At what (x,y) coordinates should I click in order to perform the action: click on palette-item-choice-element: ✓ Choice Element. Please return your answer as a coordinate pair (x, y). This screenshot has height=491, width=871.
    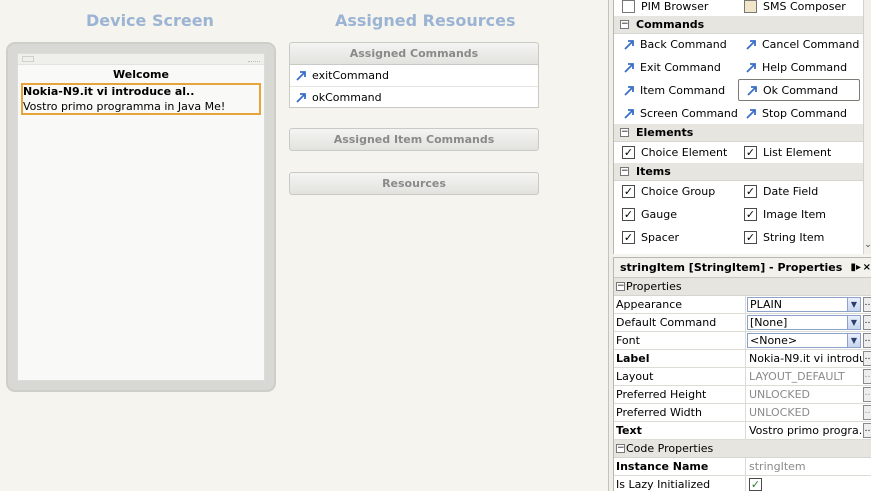
    Looking at the image, I should click on (677, 152).